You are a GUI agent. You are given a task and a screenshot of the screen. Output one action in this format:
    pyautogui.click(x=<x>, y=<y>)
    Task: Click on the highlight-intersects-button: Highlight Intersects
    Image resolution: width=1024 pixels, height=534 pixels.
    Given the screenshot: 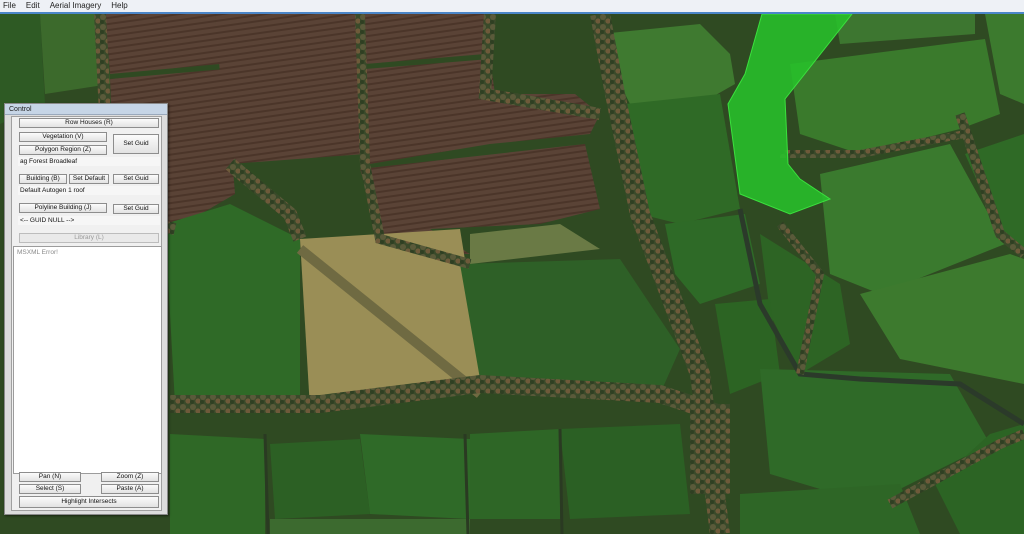 What is the action you would take?
    pyautogui.click(x=89, y=502)
    